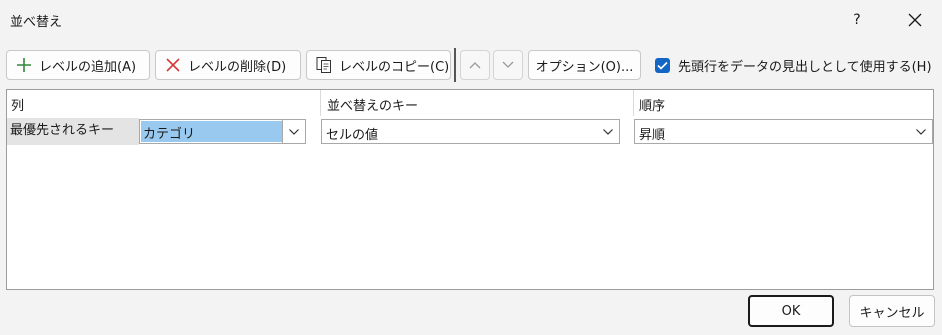 The width and height of the screenshot is (942, 335). What do you see at coordinates (324, 65) in the screenshot?
I see `copy-icon` at bounding box center [324, 65].